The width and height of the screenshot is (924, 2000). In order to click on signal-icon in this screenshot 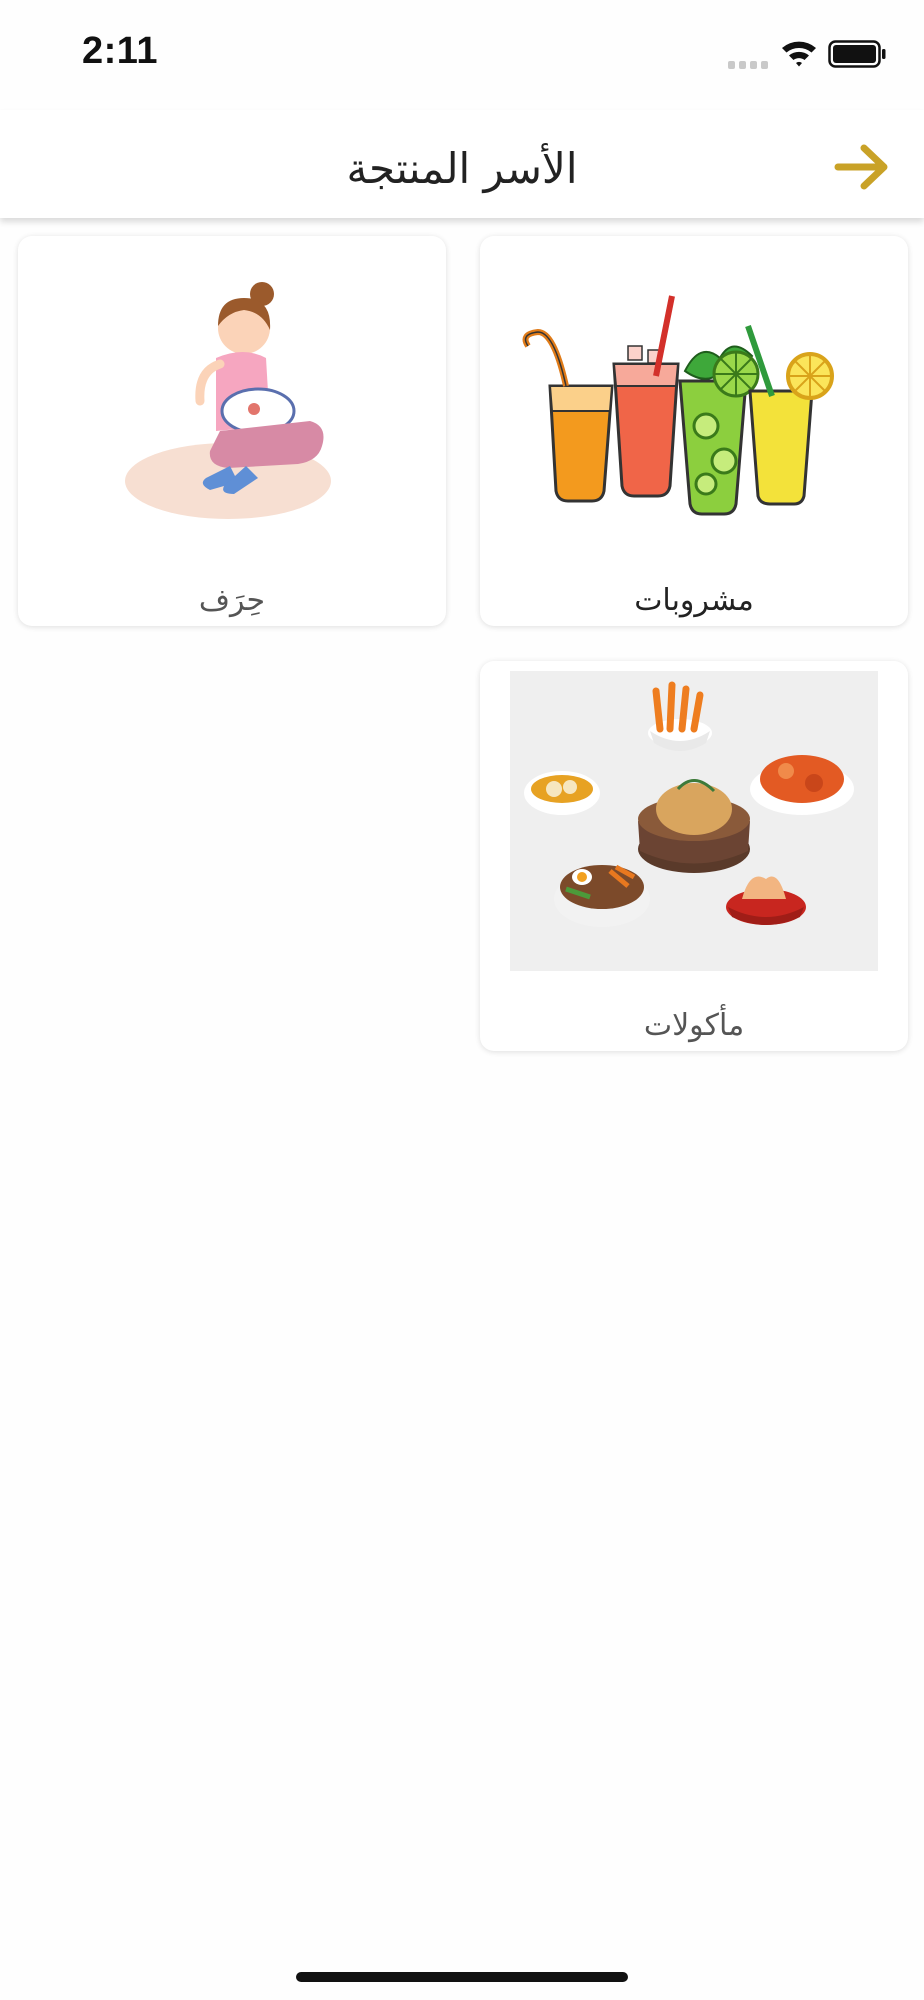, I will do `click(748, 65)`.